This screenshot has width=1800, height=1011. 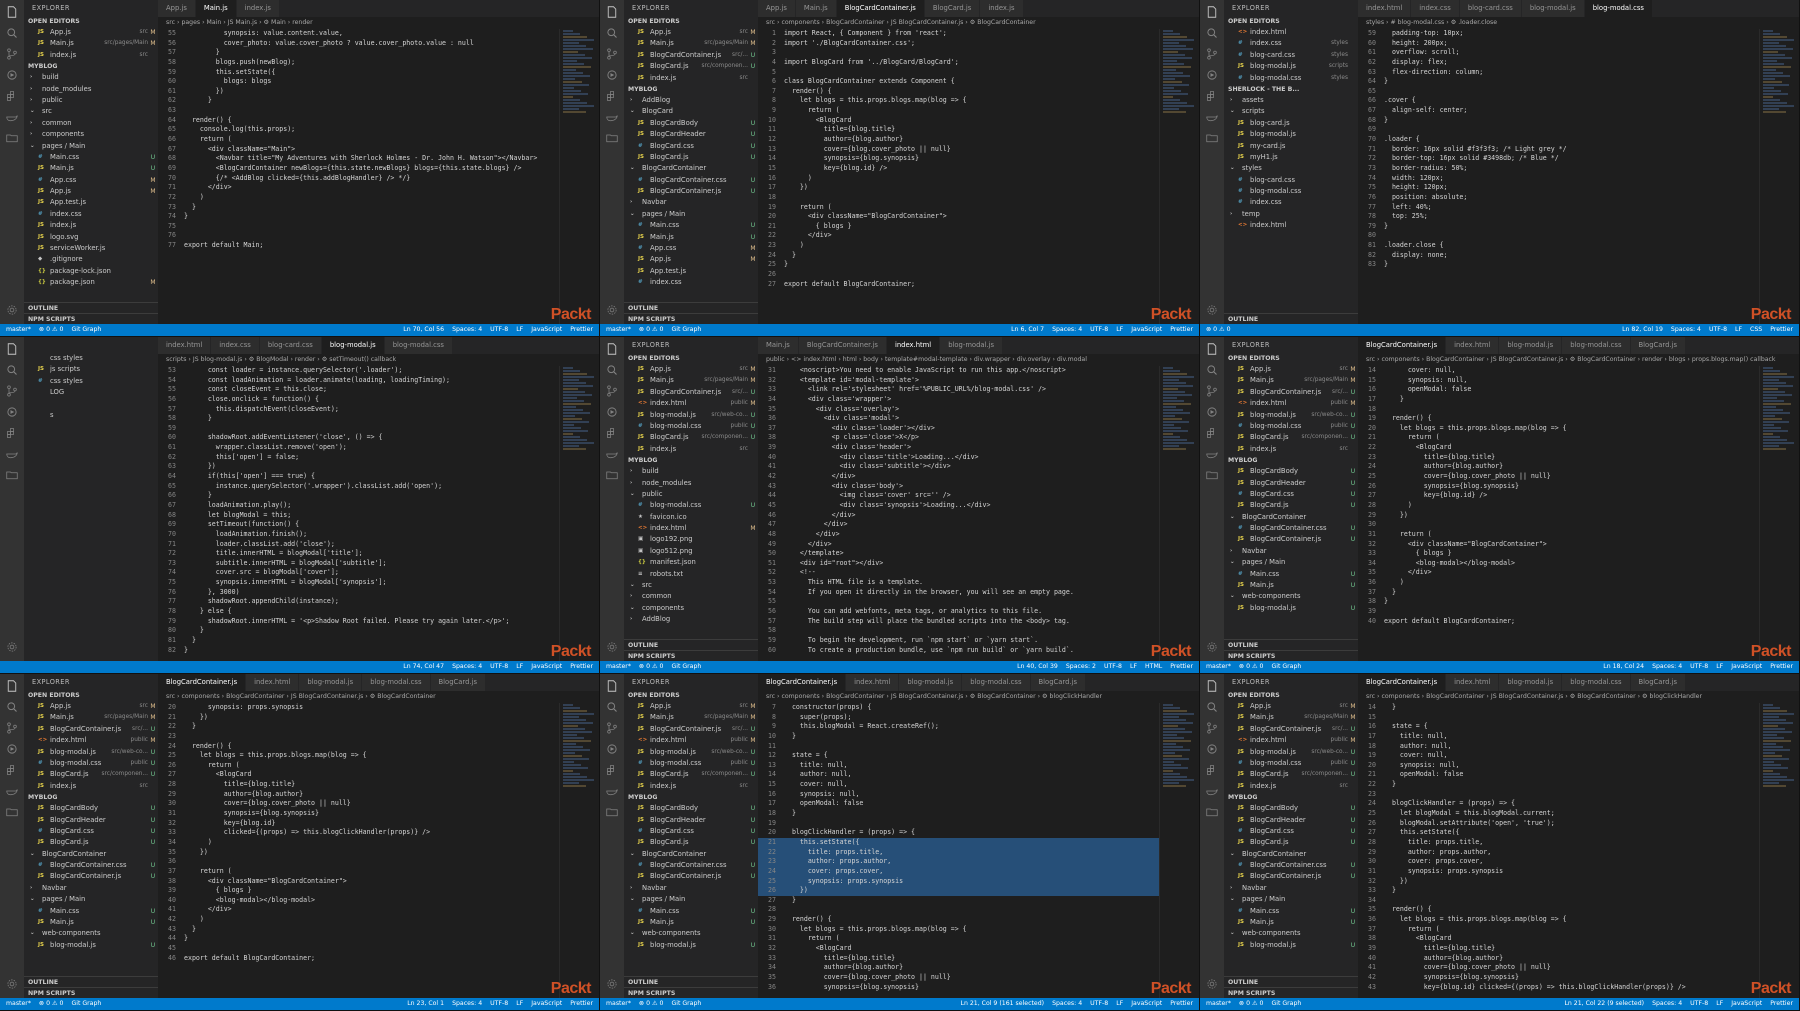 What do you see at coordinates (258, 8) in the screenshot?
I see `editor-tab: index.js` at bounding box center [258, 8].